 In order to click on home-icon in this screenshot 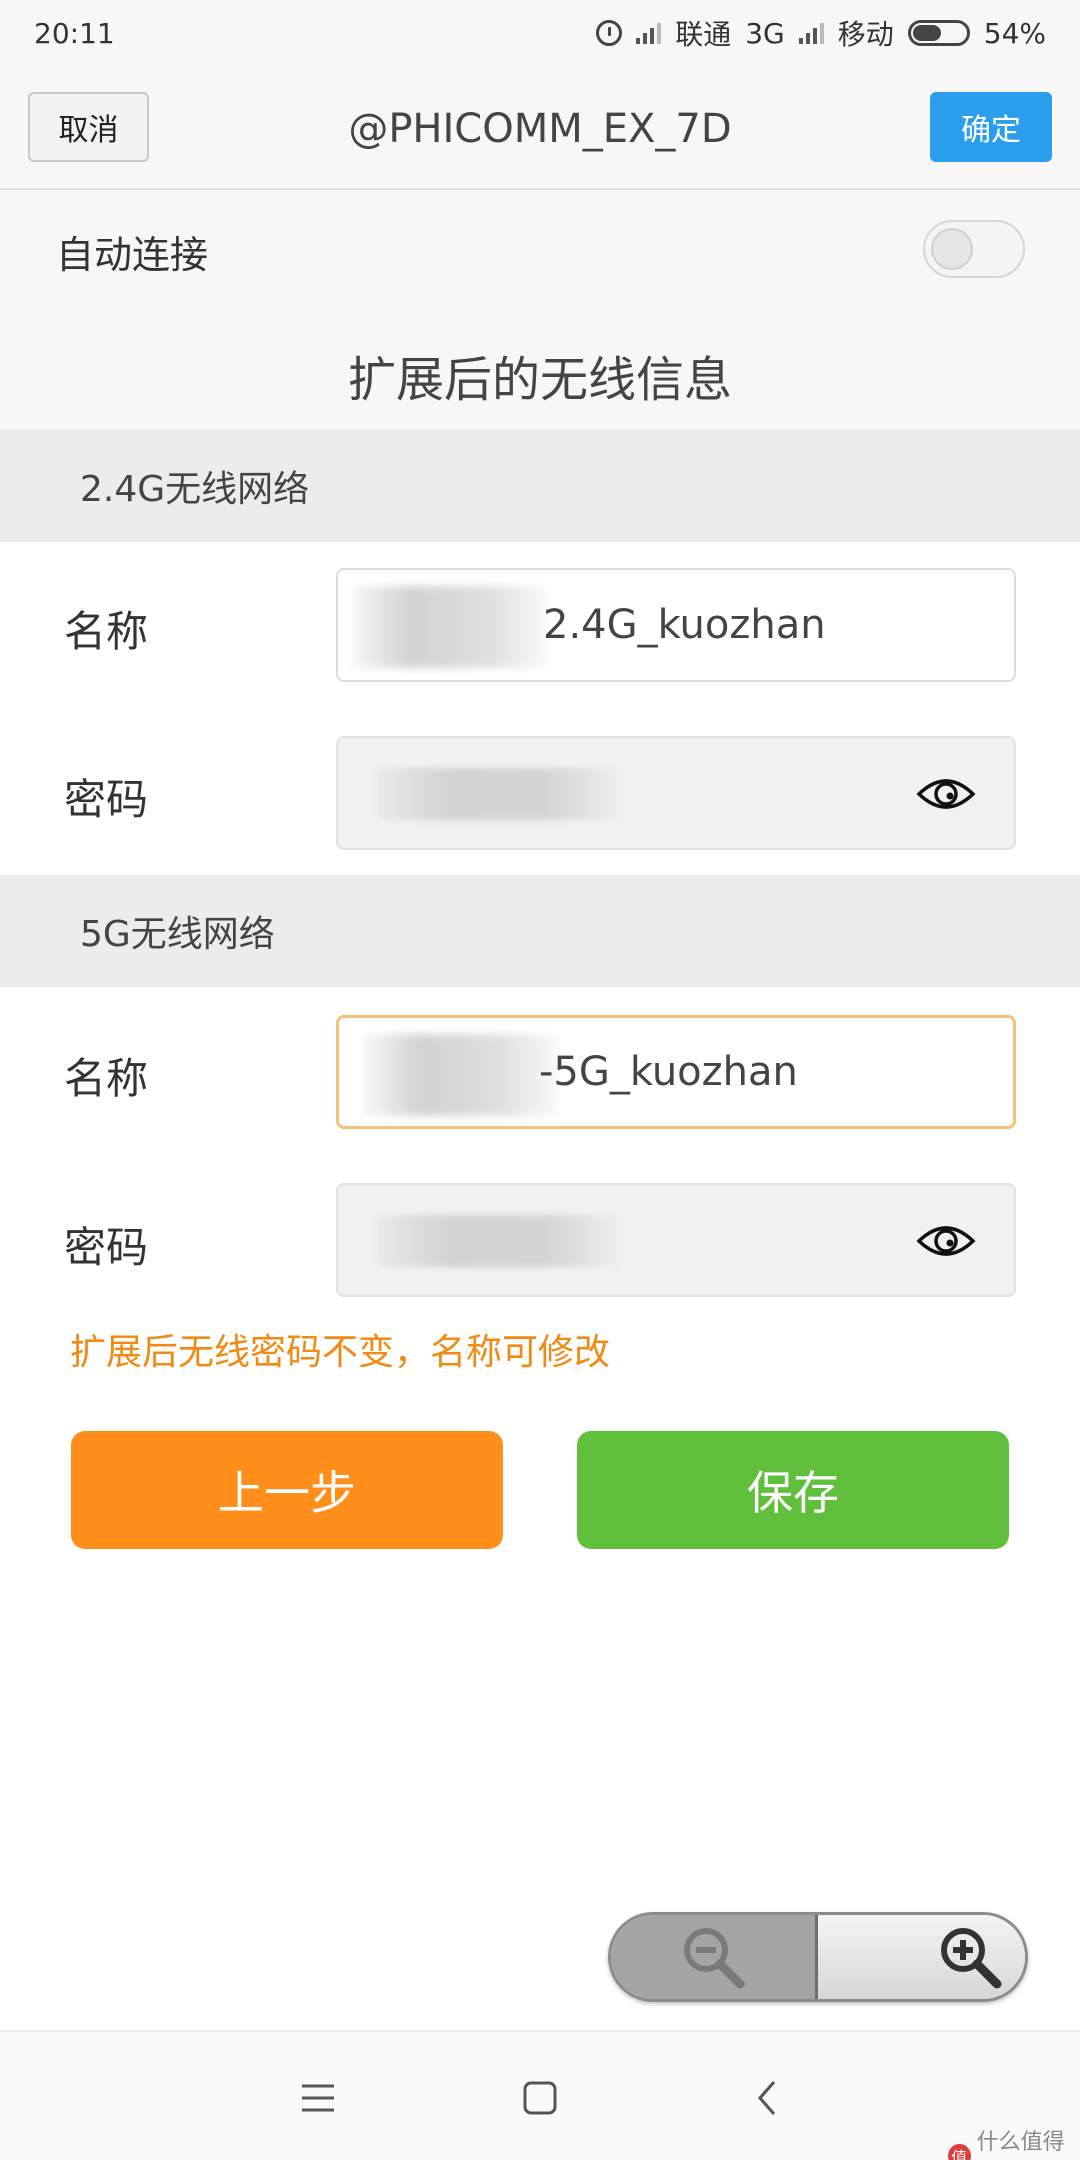, I will do `click(540, 2098)`.